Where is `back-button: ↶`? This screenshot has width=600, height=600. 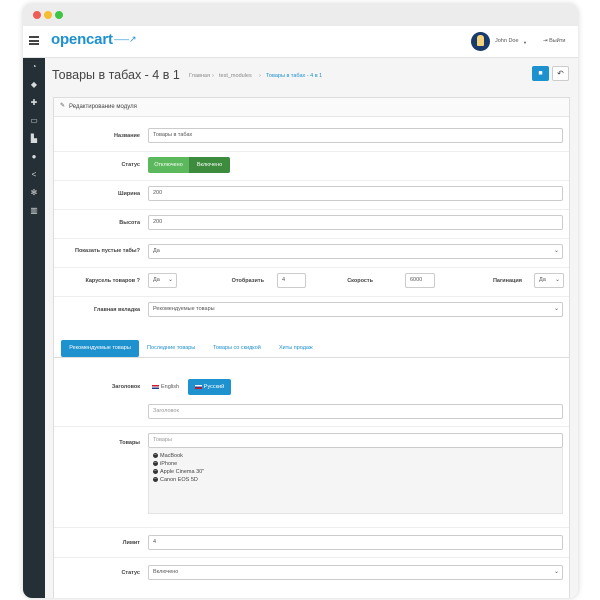
back-button: ↶ is located at coordinates (560, 73).